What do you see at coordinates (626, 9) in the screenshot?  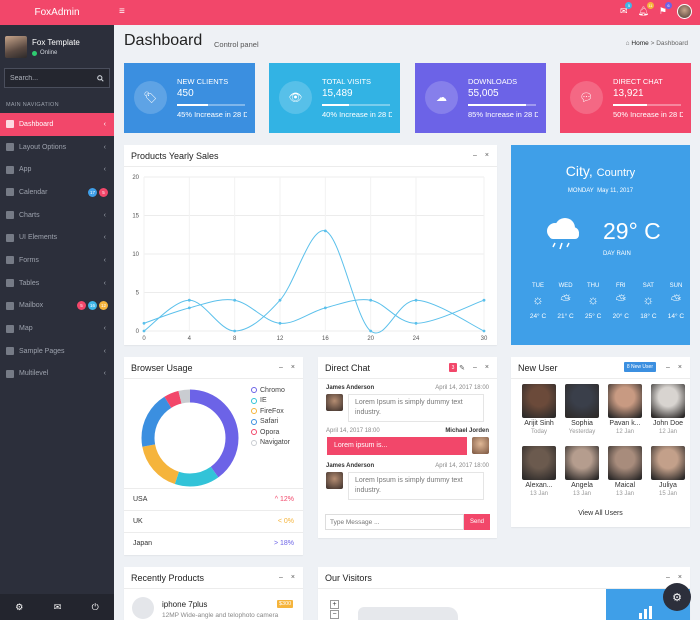 I see `mail-icon: ✉ 5` at bounding box center [626, 9].